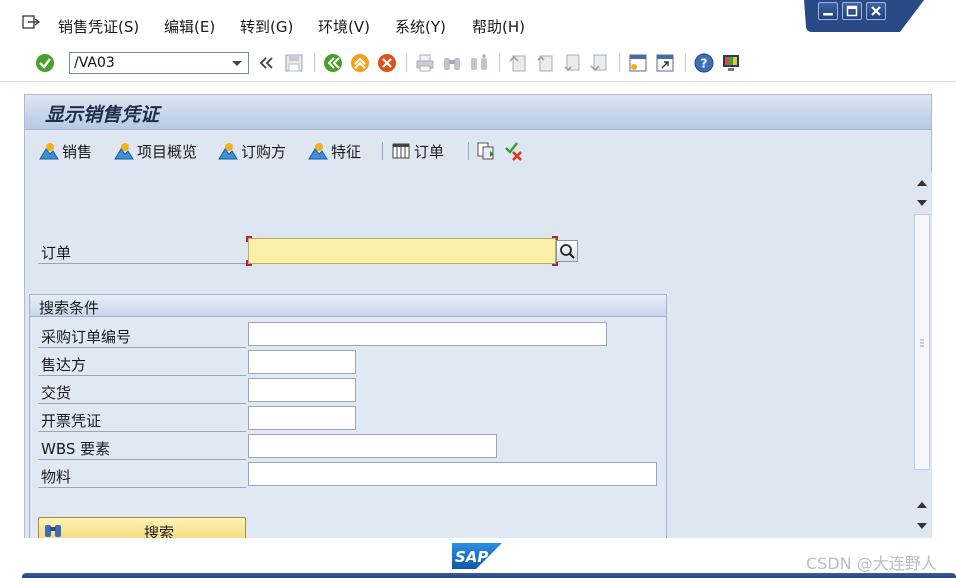 This screenshot has height=578, width=956. I want to click on sales-overview-button: 销售, so click(65, 151).